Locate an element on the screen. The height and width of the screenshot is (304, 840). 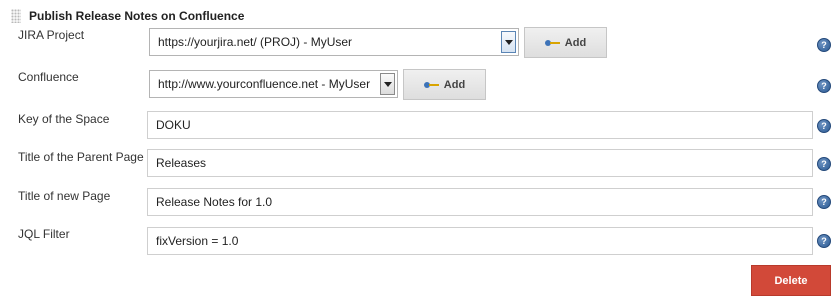
new-page-input: Release Notes for 1.0 is located at coordinates (480, 202).